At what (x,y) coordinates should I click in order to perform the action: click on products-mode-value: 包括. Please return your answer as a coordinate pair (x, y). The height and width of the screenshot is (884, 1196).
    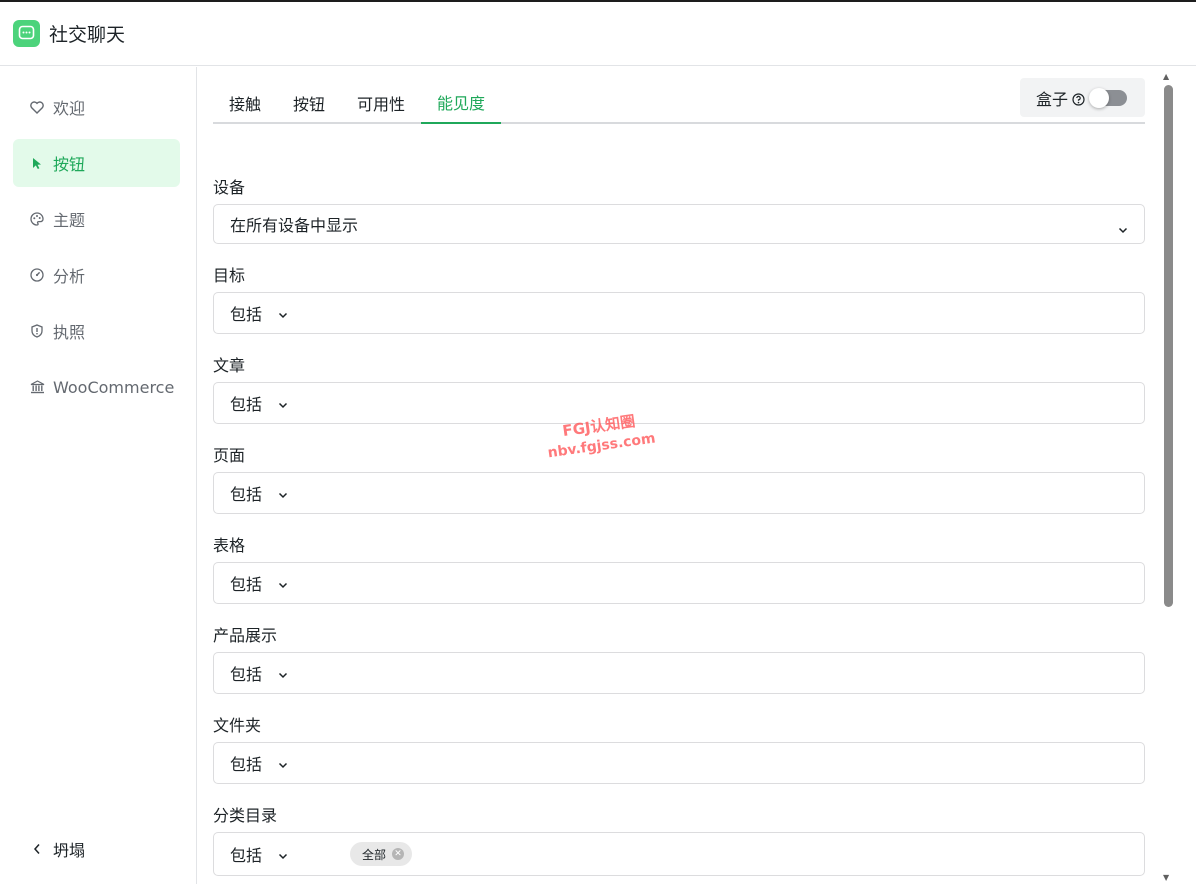
    Looking at the image, I should click on (246, 674).